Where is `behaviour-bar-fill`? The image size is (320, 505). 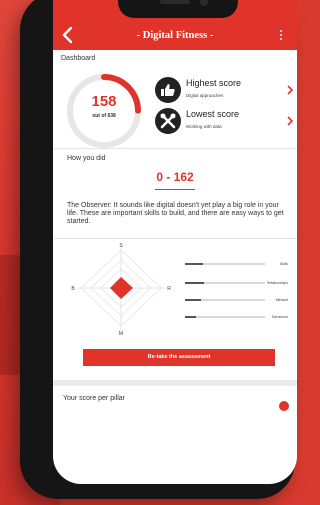 behaviour-bar-fill is located at coordinates (191, 317).